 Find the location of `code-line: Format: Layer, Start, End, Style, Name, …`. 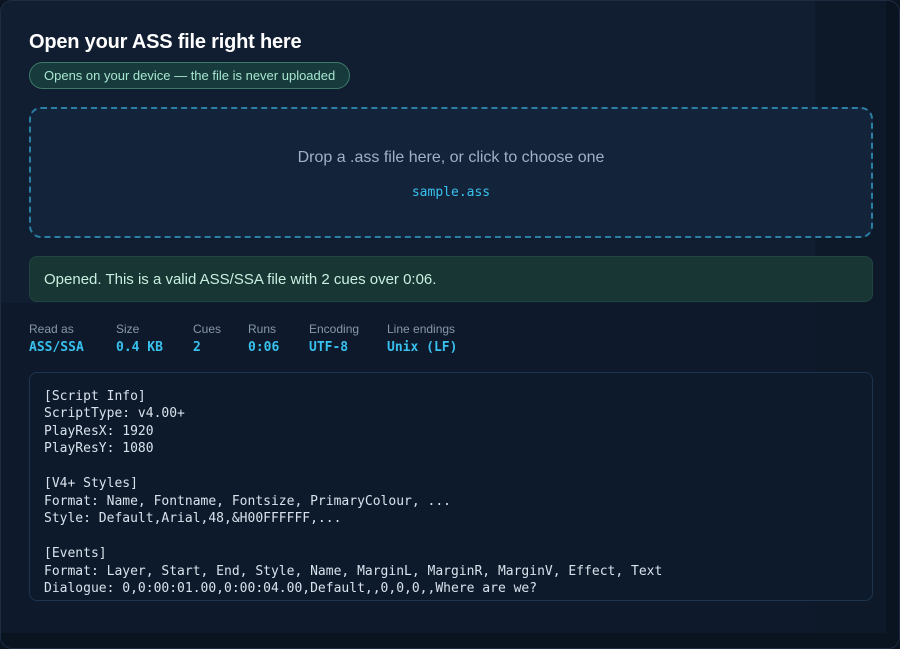

code-line: Format: Layer, Start, End, Style, Name, … is located at coordinates (353, 571).